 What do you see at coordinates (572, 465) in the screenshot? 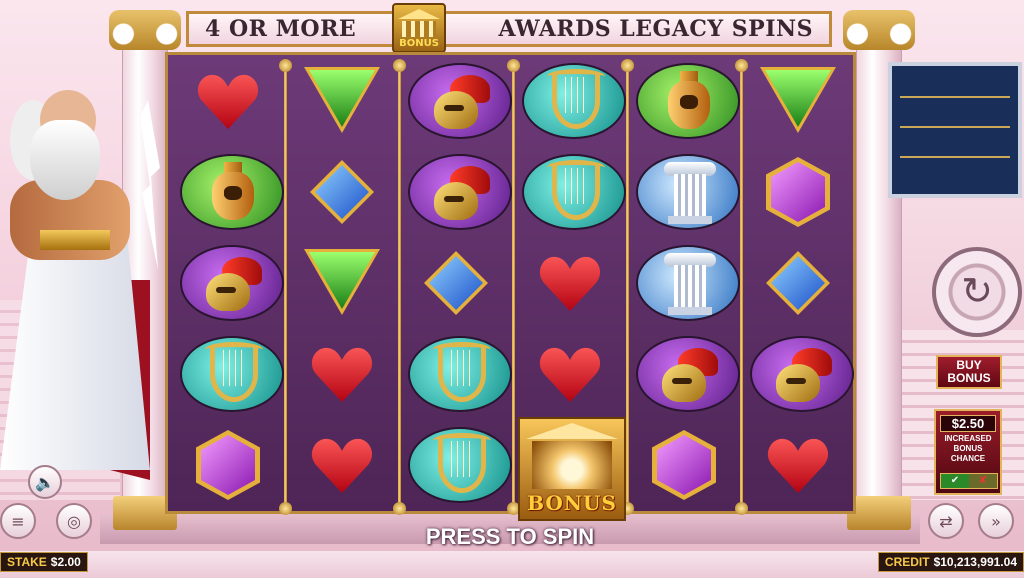
I see `temple-hall` at bounding box center [572, 465].